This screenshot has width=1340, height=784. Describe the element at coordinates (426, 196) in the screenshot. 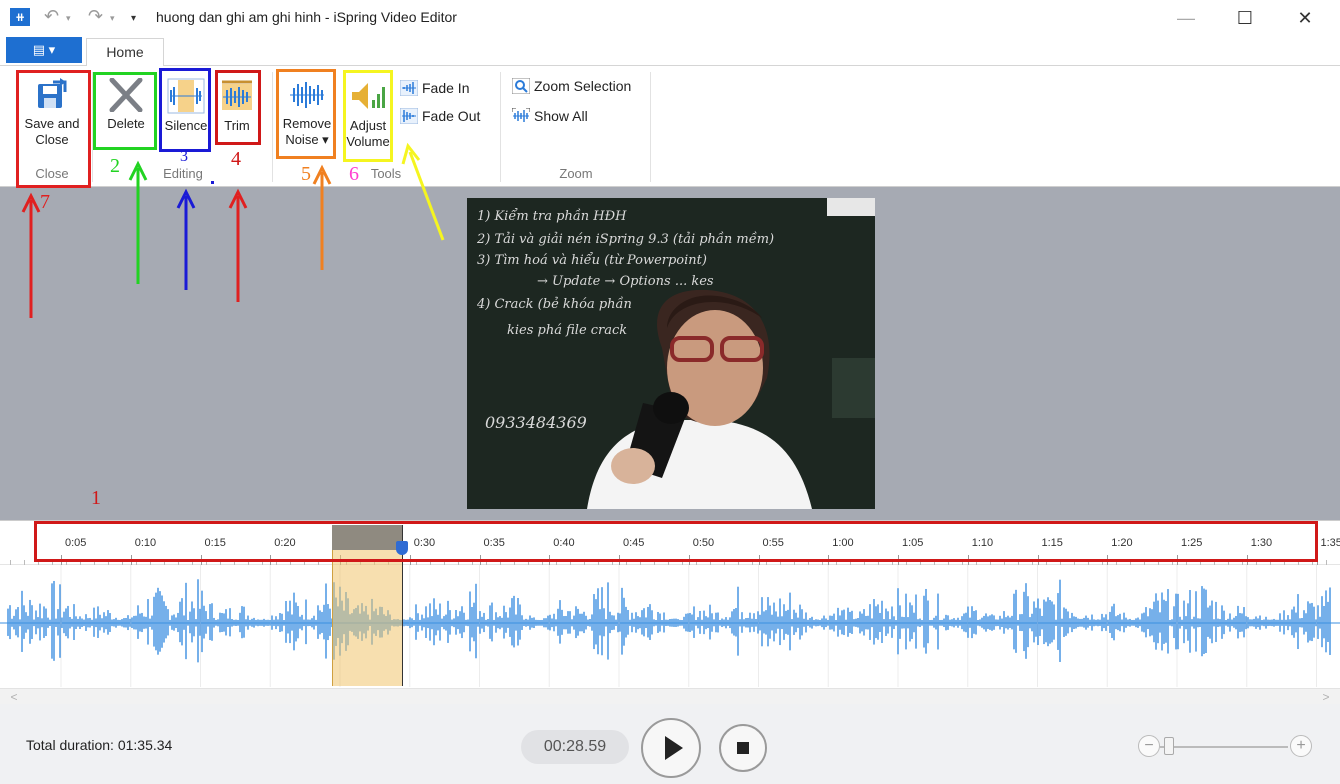

I see `arrow-adjust-volume` at that location.